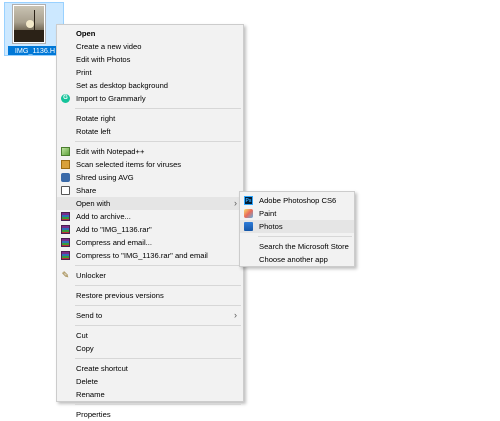  Describe the element at coordinates (65, 164) in the screenshot. I see `avg-scan-icon` at that location.